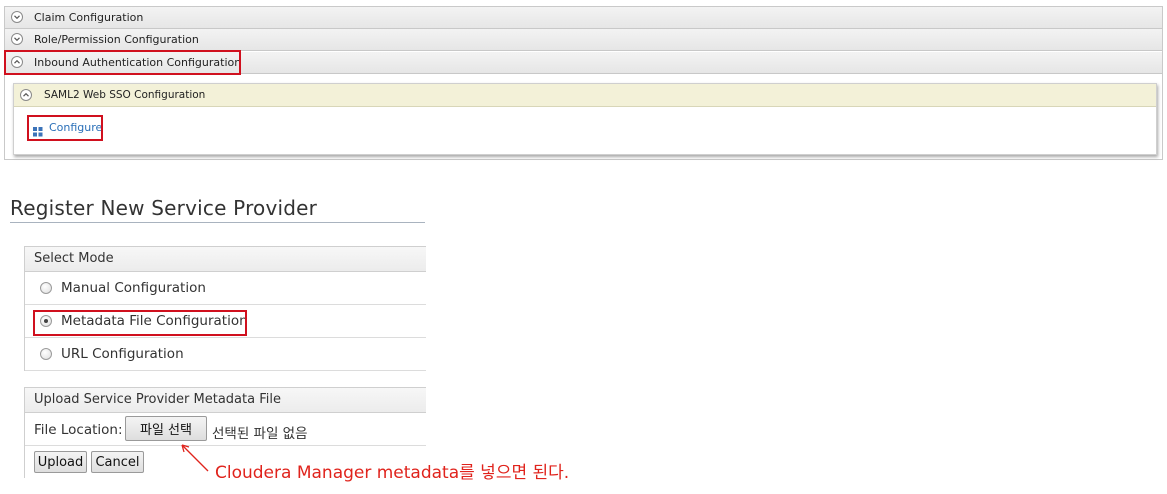 This screenshot has height=494, width=1167. I want to click on choose-file-button: 파일 선택, so click(166, 428).